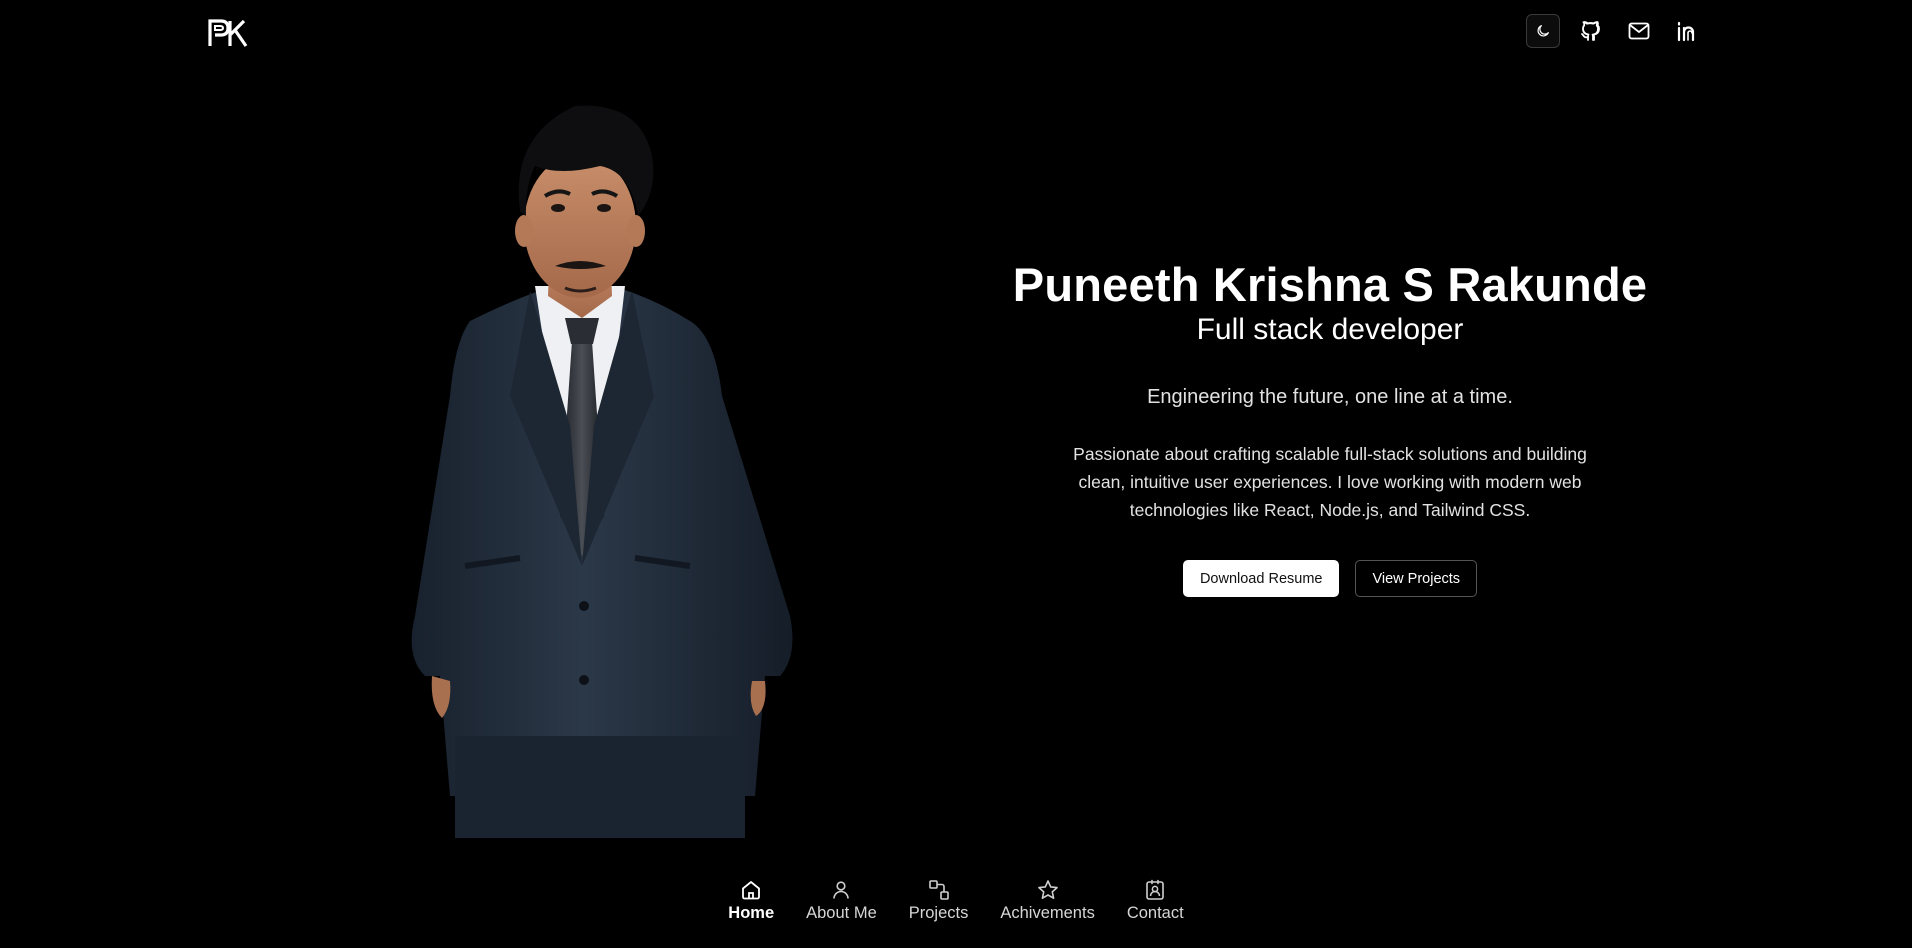 The height and width of the screenshot is (948, 1912). I want to click on linkedin-icon, so click(1686, 31).